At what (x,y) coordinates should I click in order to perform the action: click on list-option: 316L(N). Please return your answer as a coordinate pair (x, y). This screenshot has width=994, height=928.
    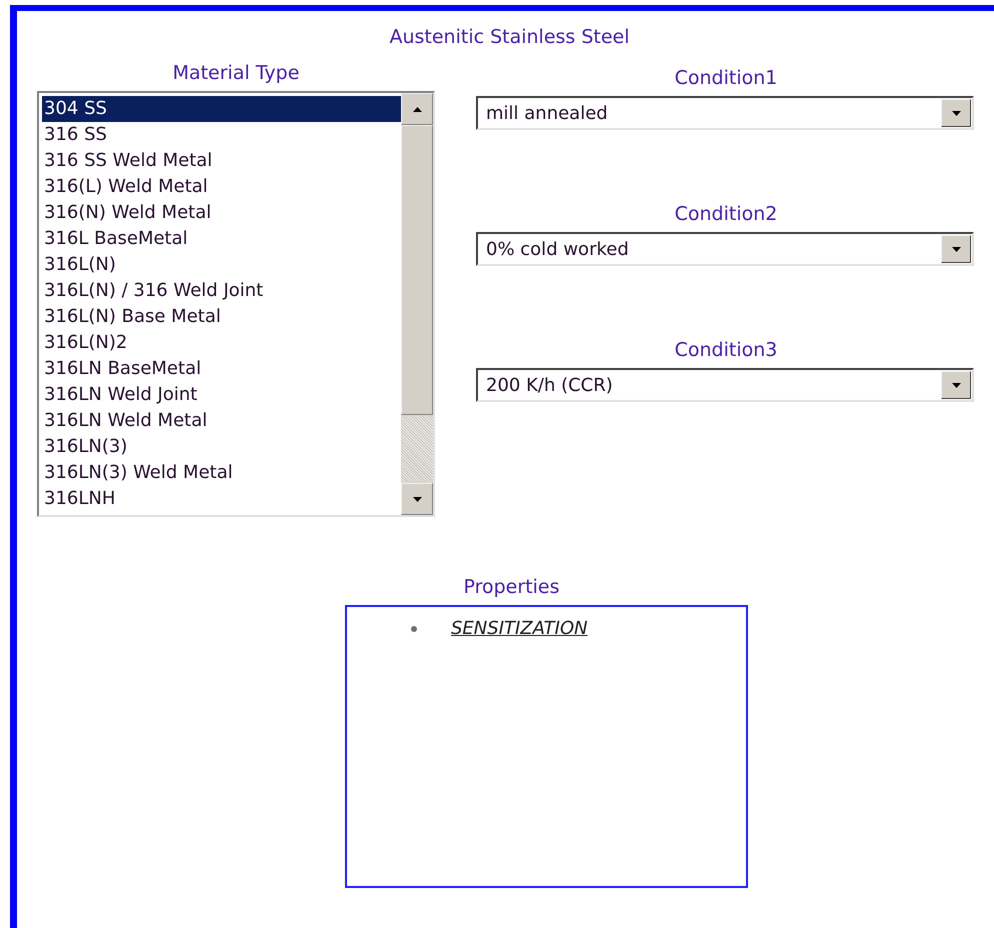
    Looking at the image, I should click on (221, 265).